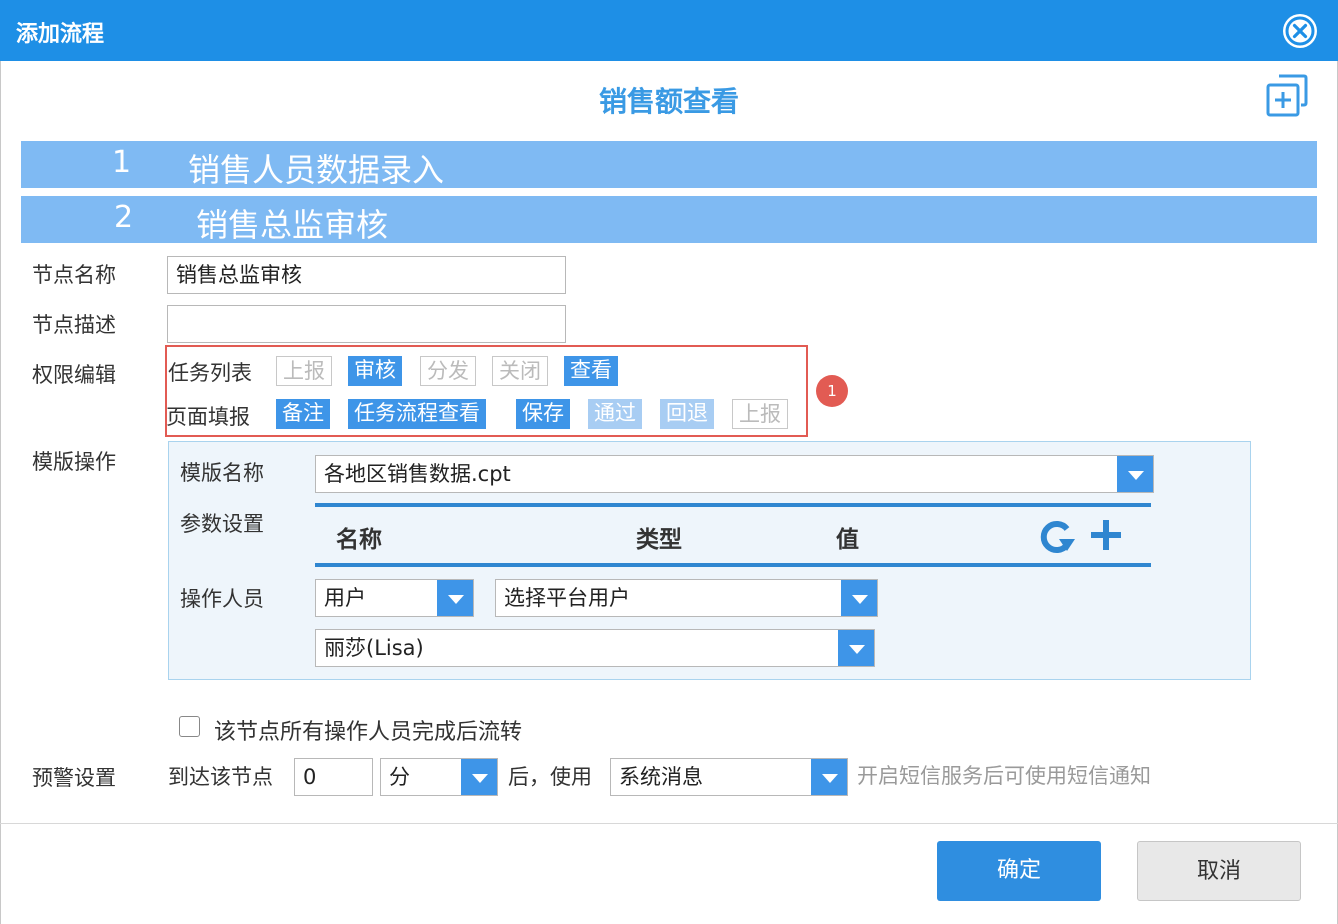 The height and width of the screenshot is (924, 1338). What do you see at coordinates (316, 170) in the screenshot?
I see `node-name: 销售人员数据录入` at bounding box center [316, 170].